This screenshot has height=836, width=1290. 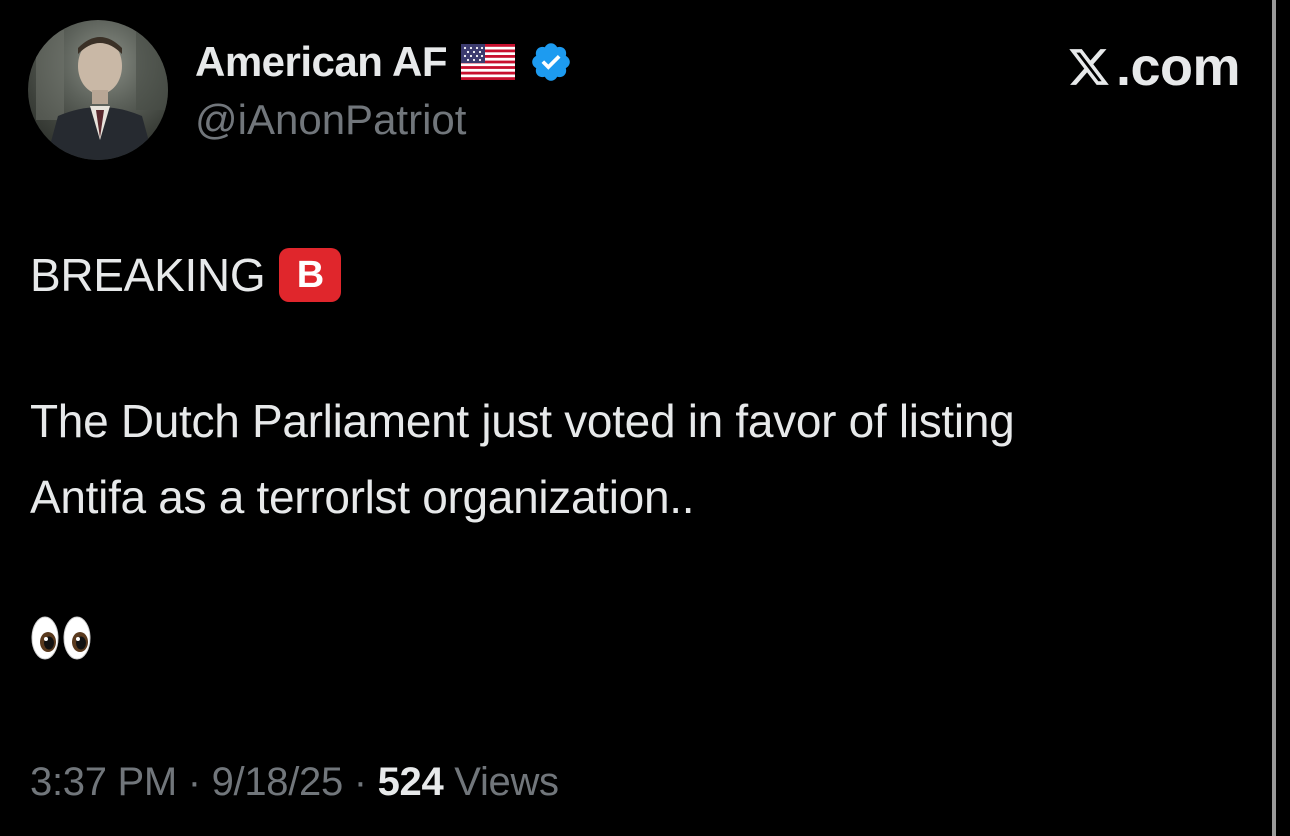 What do you see at coordinates (321, 62) in the screenshot?
I see `display-name: American AF` at bounding box center [321, 62].